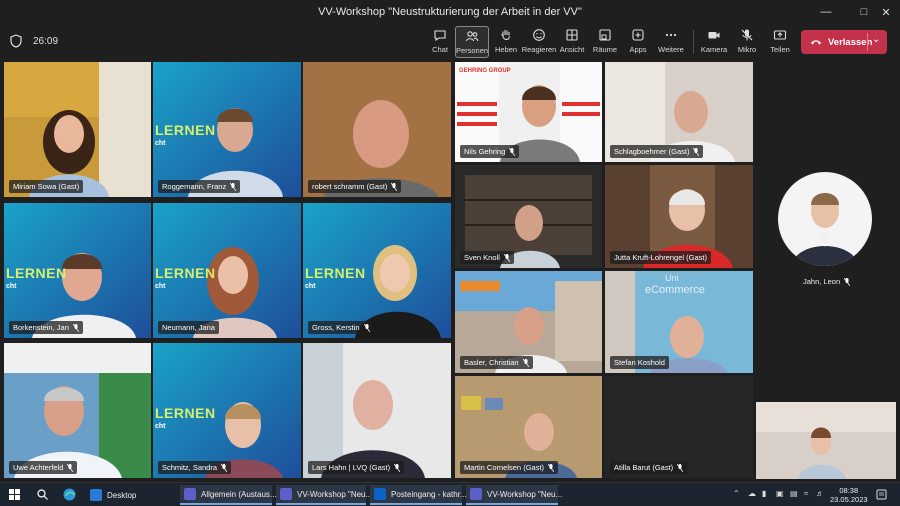 The height and width of the screenshot is (506, 900). Describe the element at coordinates (539, 35) in the screenshot. I see `smiley-icon` at that location.